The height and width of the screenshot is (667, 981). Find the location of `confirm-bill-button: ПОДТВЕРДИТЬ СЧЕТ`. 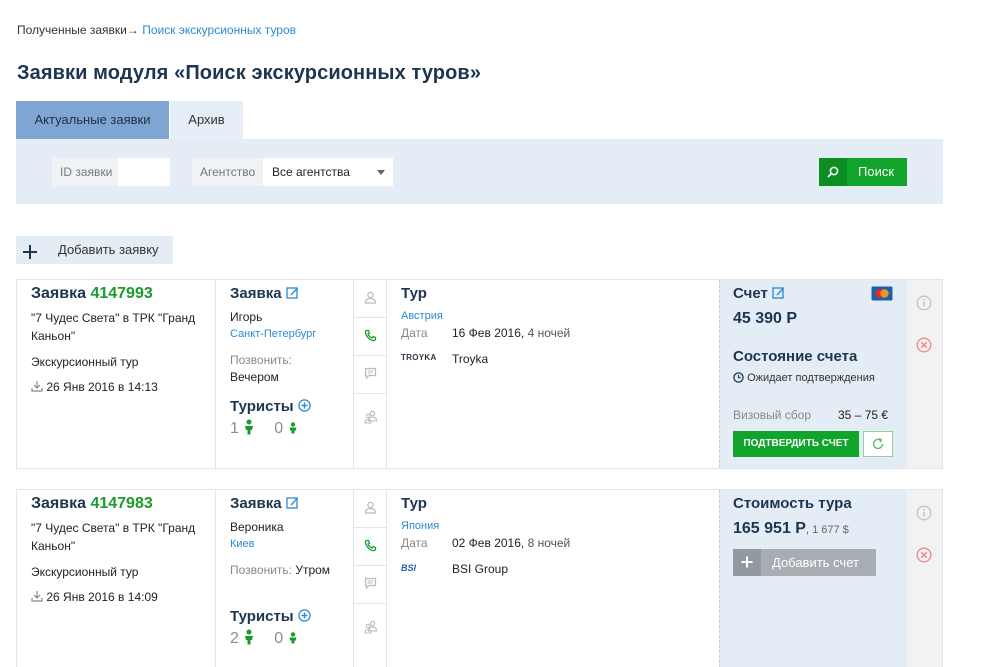

confirm-bill-button: ПОДТВЕРДИТЬ СЧЕТ is located at coordinates (796, 444).